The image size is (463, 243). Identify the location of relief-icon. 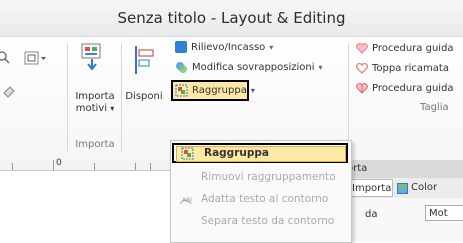
(181, 47).